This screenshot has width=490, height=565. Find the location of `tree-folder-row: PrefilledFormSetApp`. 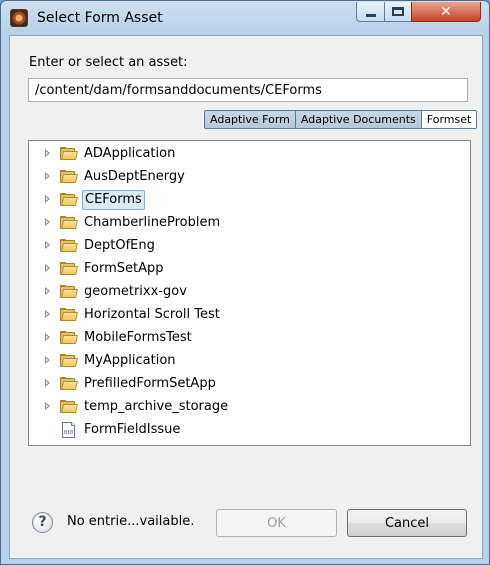

tree-folder-row: PrefilledFormSetApp is located at coordinates (249, 384).